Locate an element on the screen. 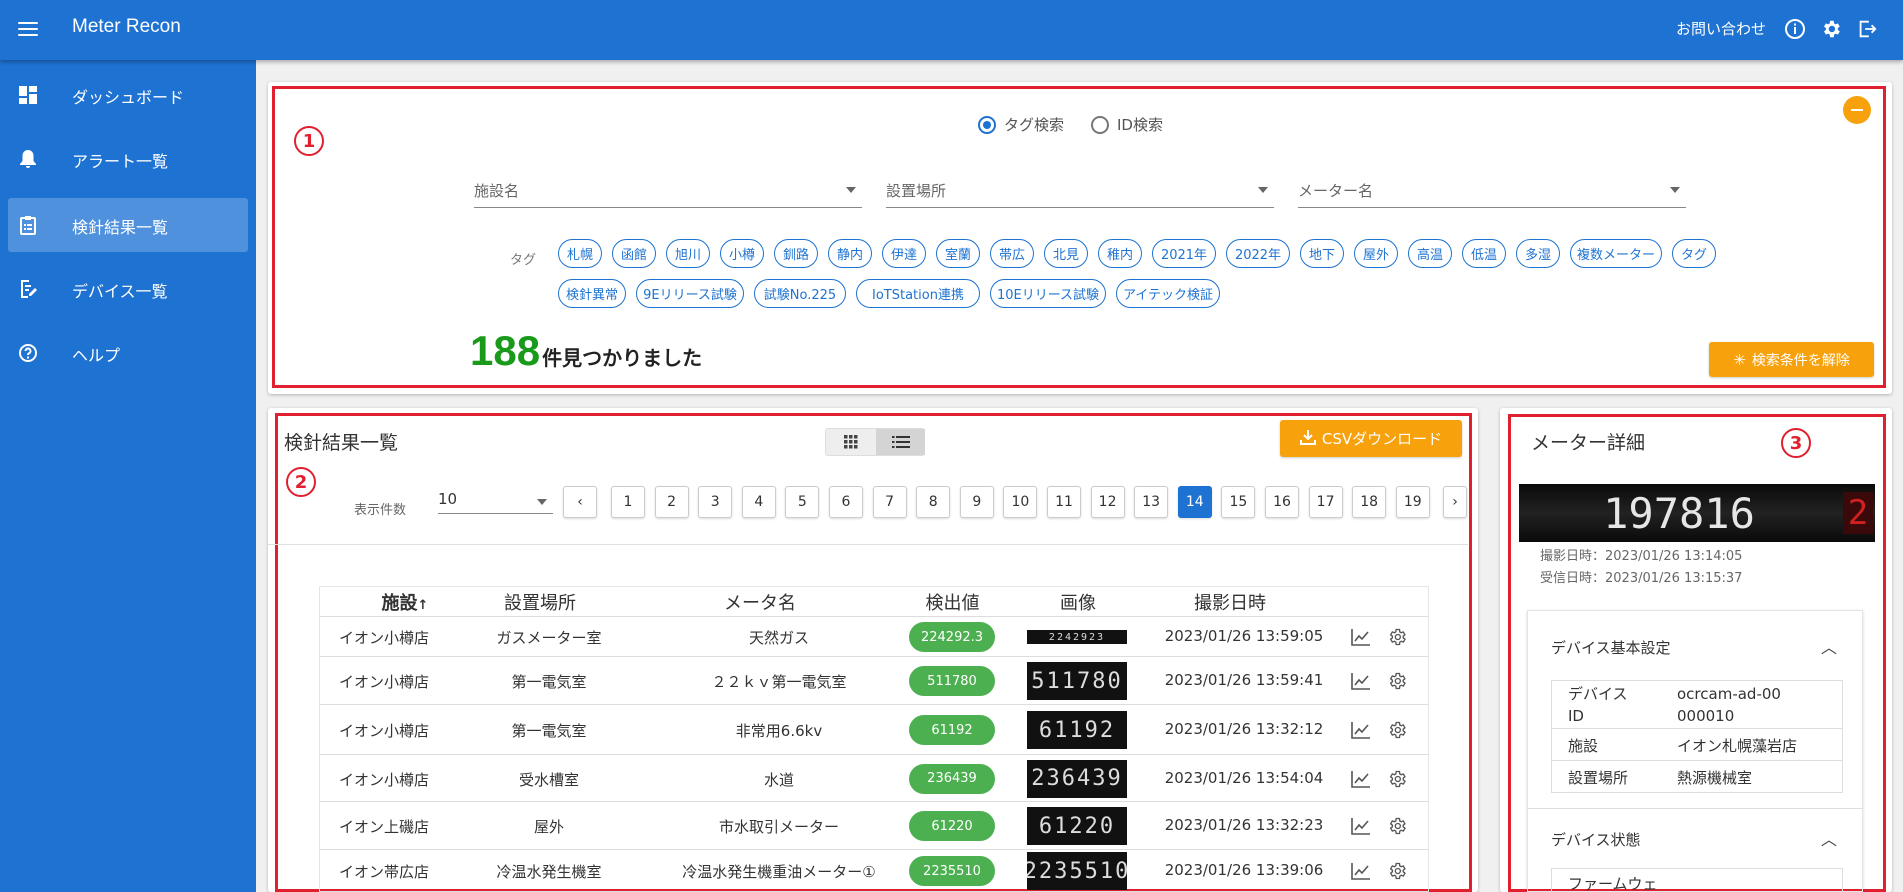 The image size is (1903, 892). page-button: 14 is located at coordinates (1194, 502).